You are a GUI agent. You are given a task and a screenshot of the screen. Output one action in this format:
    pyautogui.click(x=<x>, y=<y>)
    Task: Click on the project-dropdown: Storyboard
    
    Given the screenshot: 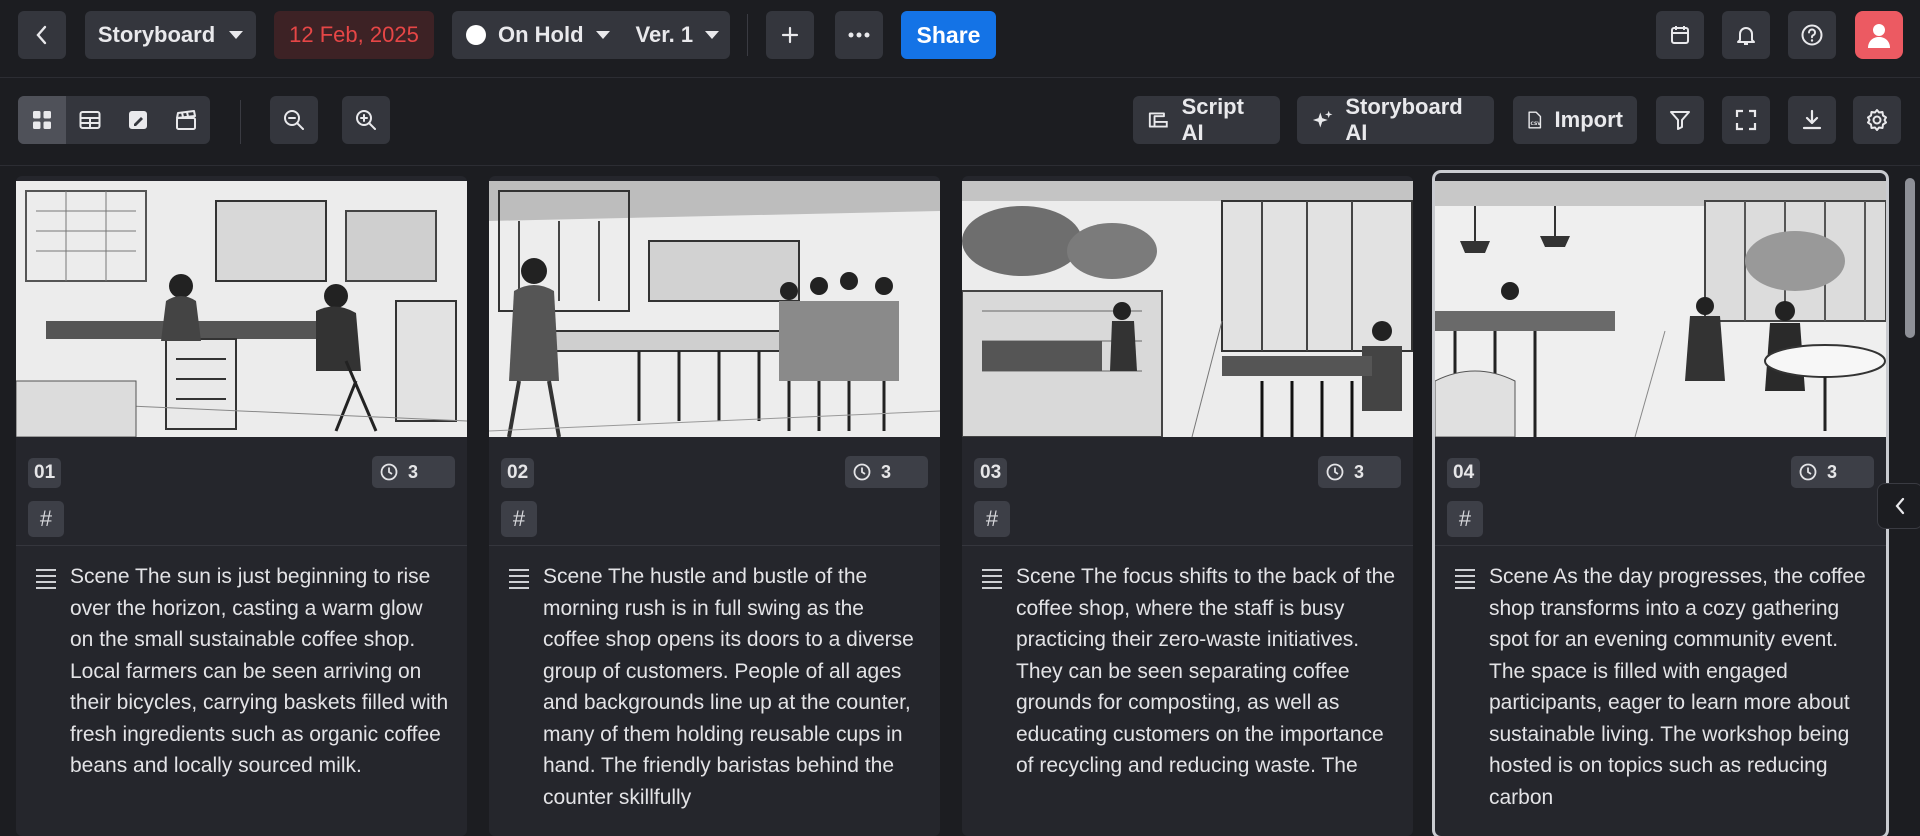 What is the action you would take?
    pyautogui.click(x=170, y=35)
    